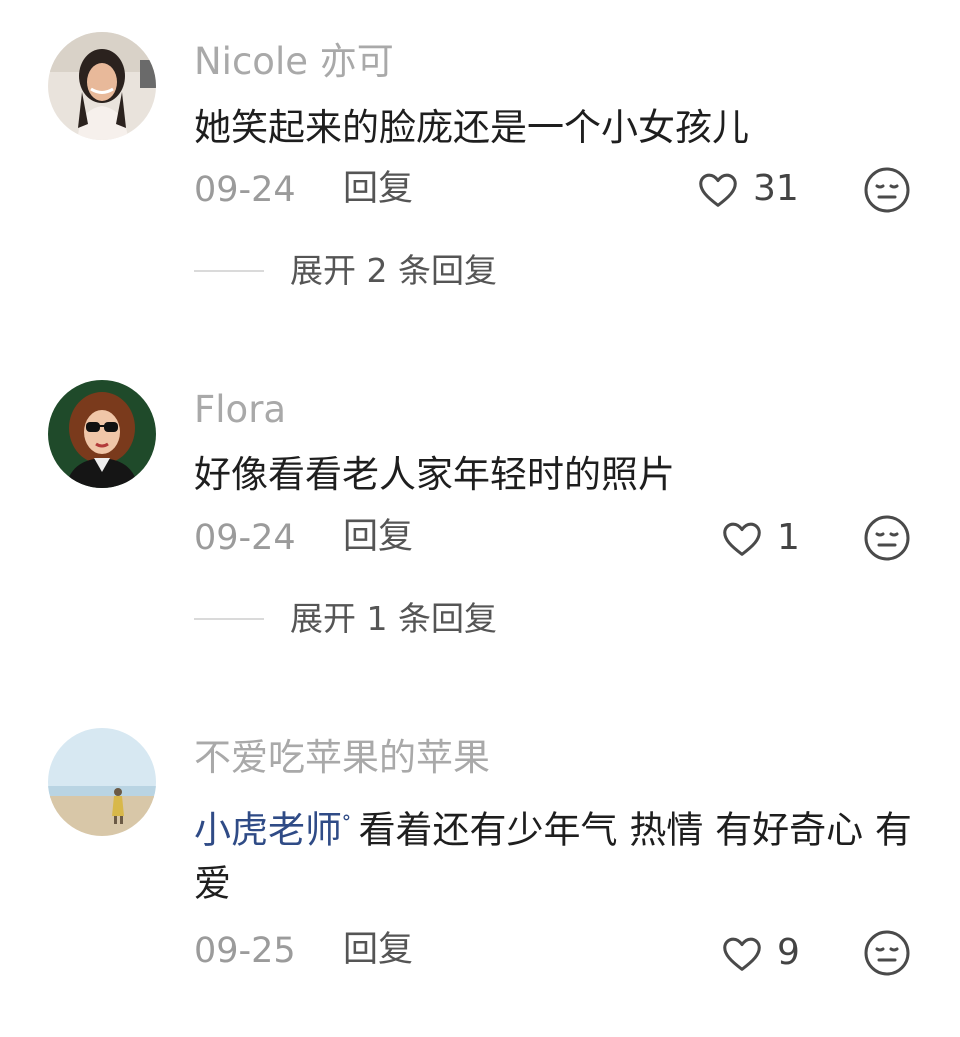 The height and width of the screenshot is (1037, 960). I want to click on avatar-beach-icon, so click(102, 782).